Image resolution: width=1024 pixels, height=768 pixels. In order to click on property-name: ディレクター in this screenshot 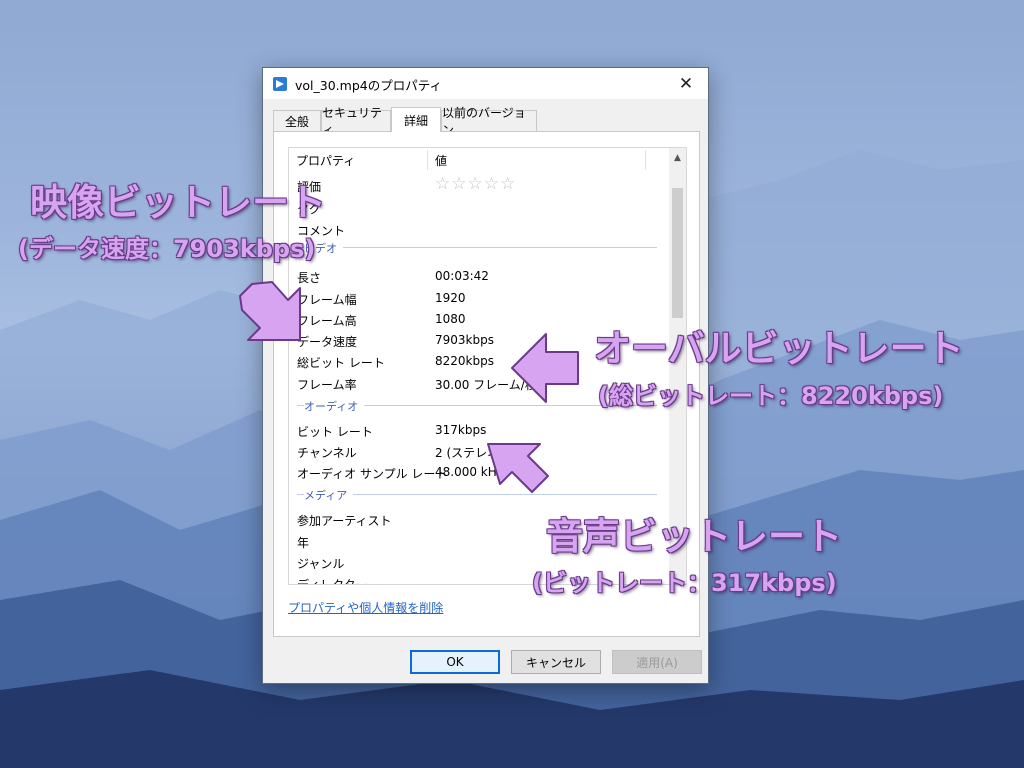, I will do `click(332, 581)`.